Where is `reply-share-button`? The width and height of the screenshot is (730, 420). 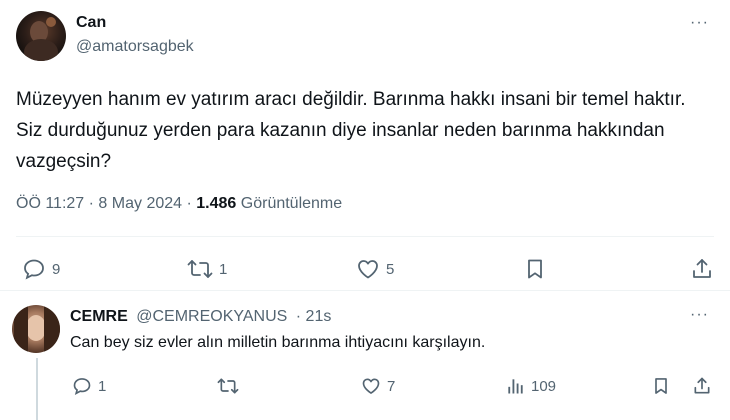 reply-share-button is located at coordinates (702, 386).